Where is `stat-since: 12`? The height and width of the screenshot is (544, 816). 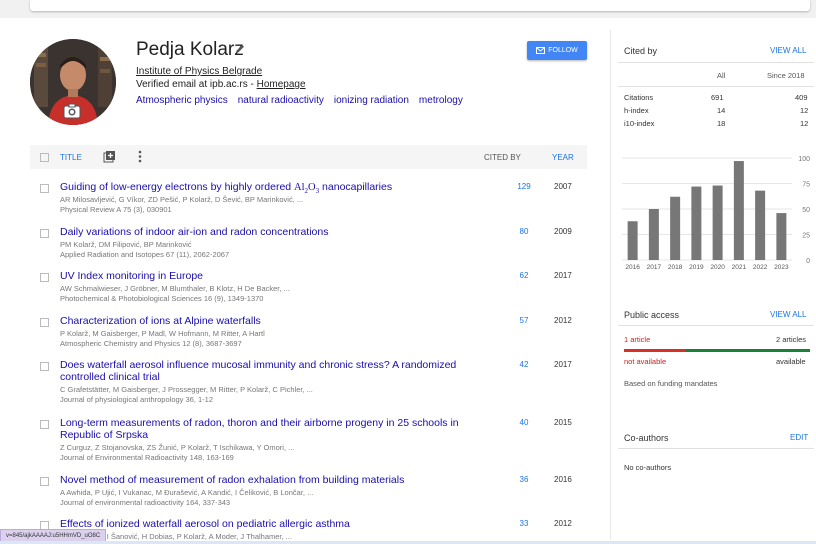
stat-since: 12 is located at coordinates (804, 123).